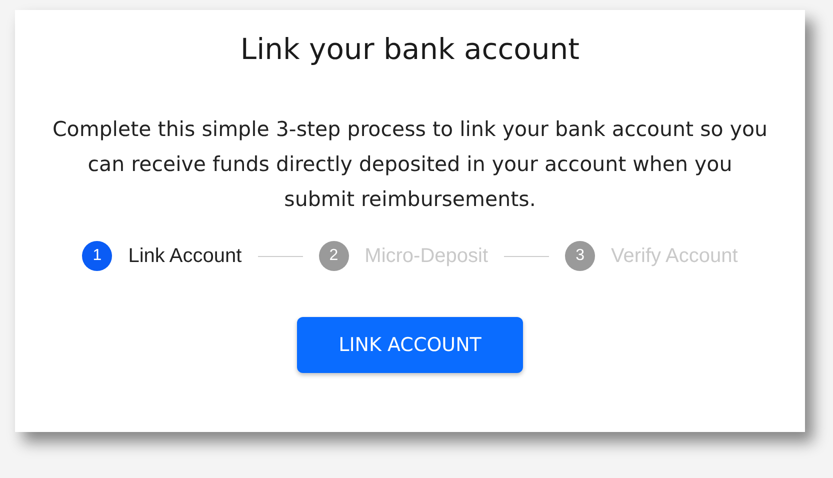 Image resolution: width=833 pixels, height=478 pixels. I want to click on dialog-title: Link your bank account, so click(410, 49).